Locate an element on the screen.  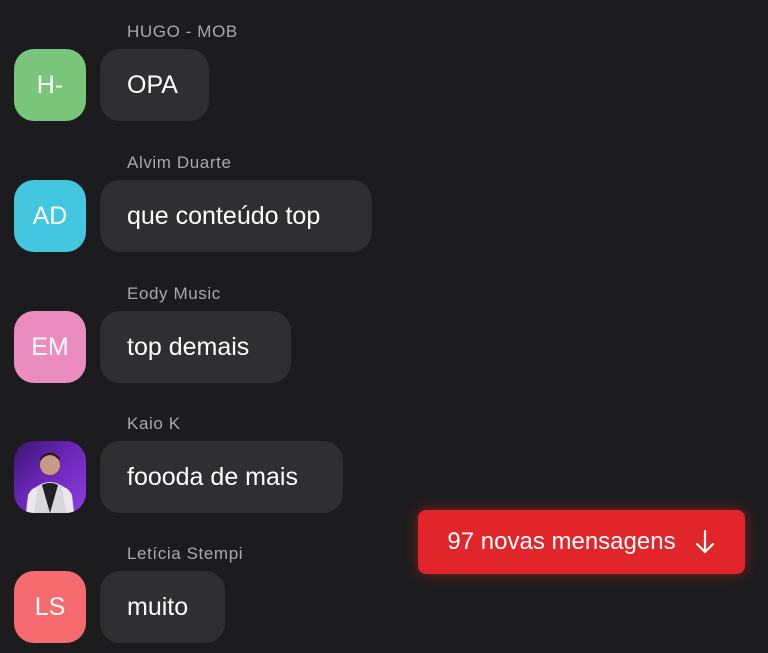
message-bubble: foooda de mais is located at coordinates (221, 477).